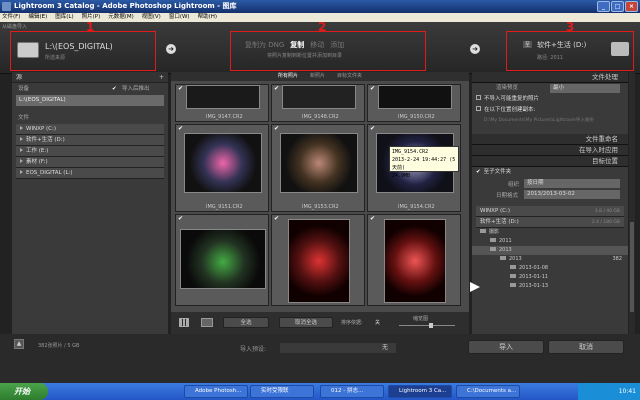 The width and height of the screenshot is (640, 400). Describe the element at coordinates (349, 76) in the screenshot. I see `tab-dest-folders: 目标文件夹` at that location.